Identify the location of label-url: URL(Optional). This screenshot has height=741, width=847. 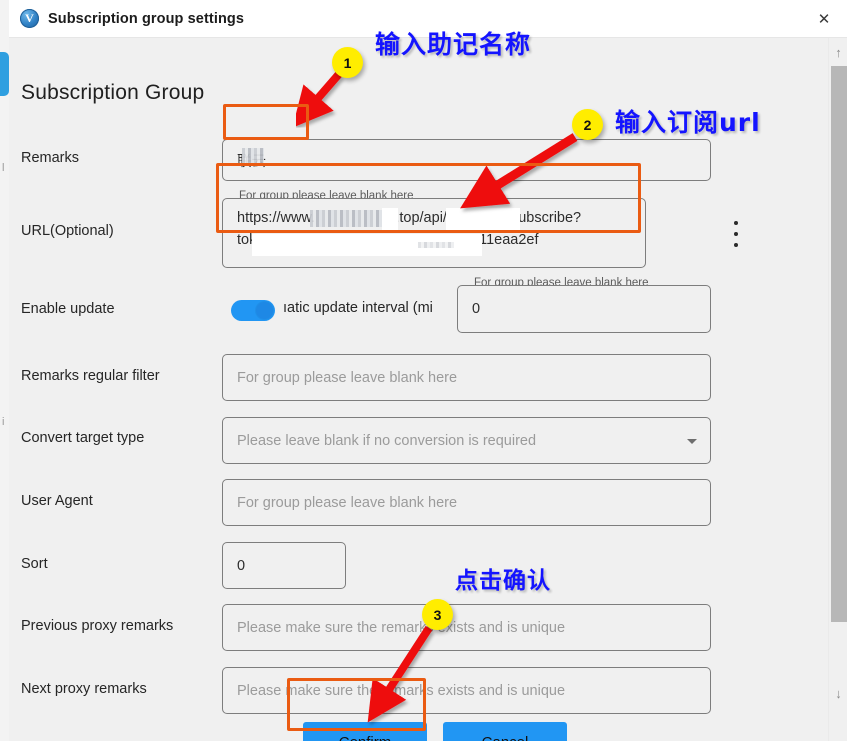
(67, 231).